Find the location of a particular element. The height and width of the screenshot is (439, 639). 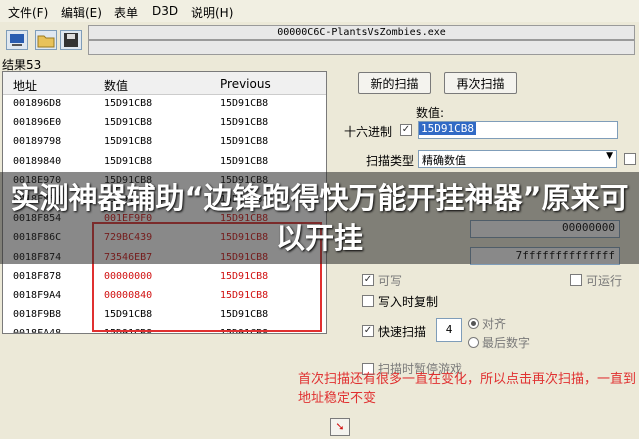

fast-scan-checkbox: ✓ is located at coordinates (368, 331).